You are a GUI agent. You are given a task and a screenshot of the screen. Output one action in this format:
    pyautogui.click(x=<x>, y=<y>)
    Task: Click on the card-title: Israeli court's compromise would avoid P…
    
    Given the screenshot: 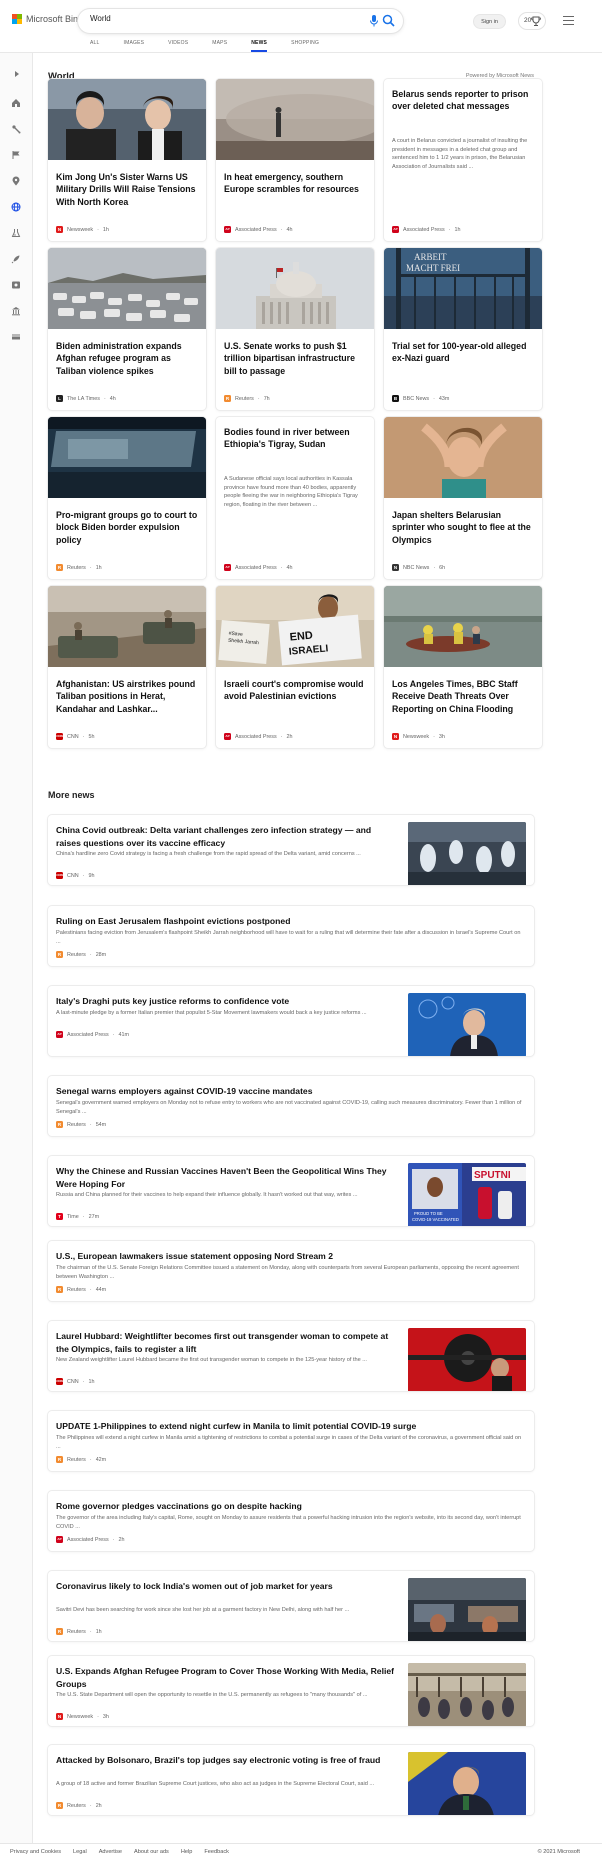 What is the action you would take?
    pyautogui.click(x=295, y=690)
    